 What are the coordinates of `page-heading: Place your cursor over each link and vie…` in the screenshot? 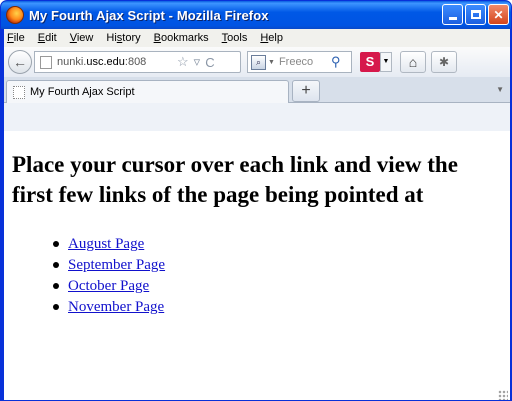 It's located at (235, 179).